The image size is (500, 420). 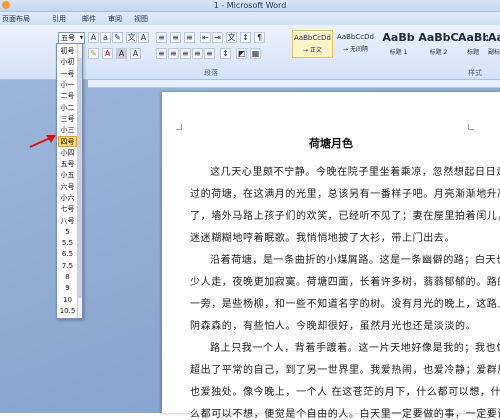 I want to click on style-no-spacing: AaBbCcDd → 无间隔, so click(x=355, y=44).